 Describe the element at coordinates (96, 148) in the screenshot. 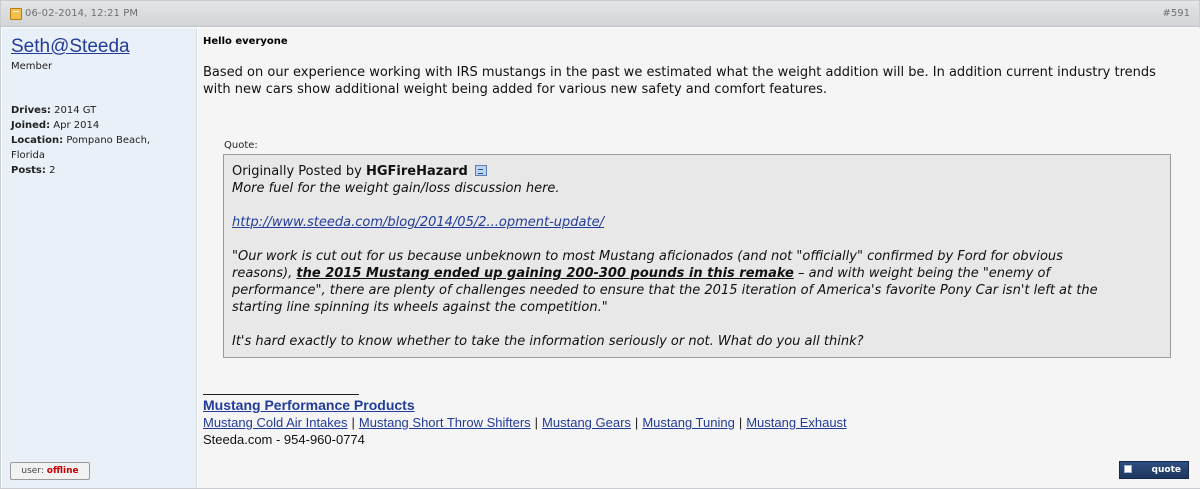

I see `user-location: Location: Pompano Beach, Florida` at that location.